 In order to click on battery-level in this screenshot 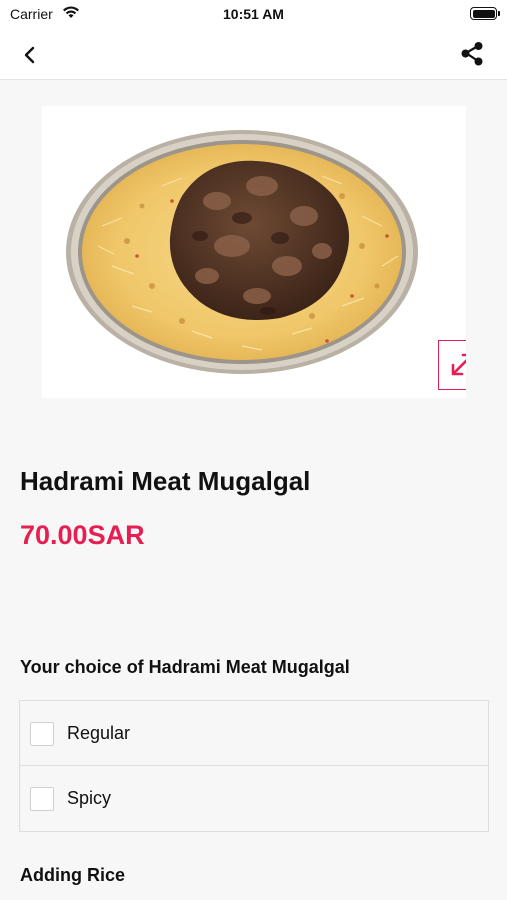, I will do `click(483, 13)`.